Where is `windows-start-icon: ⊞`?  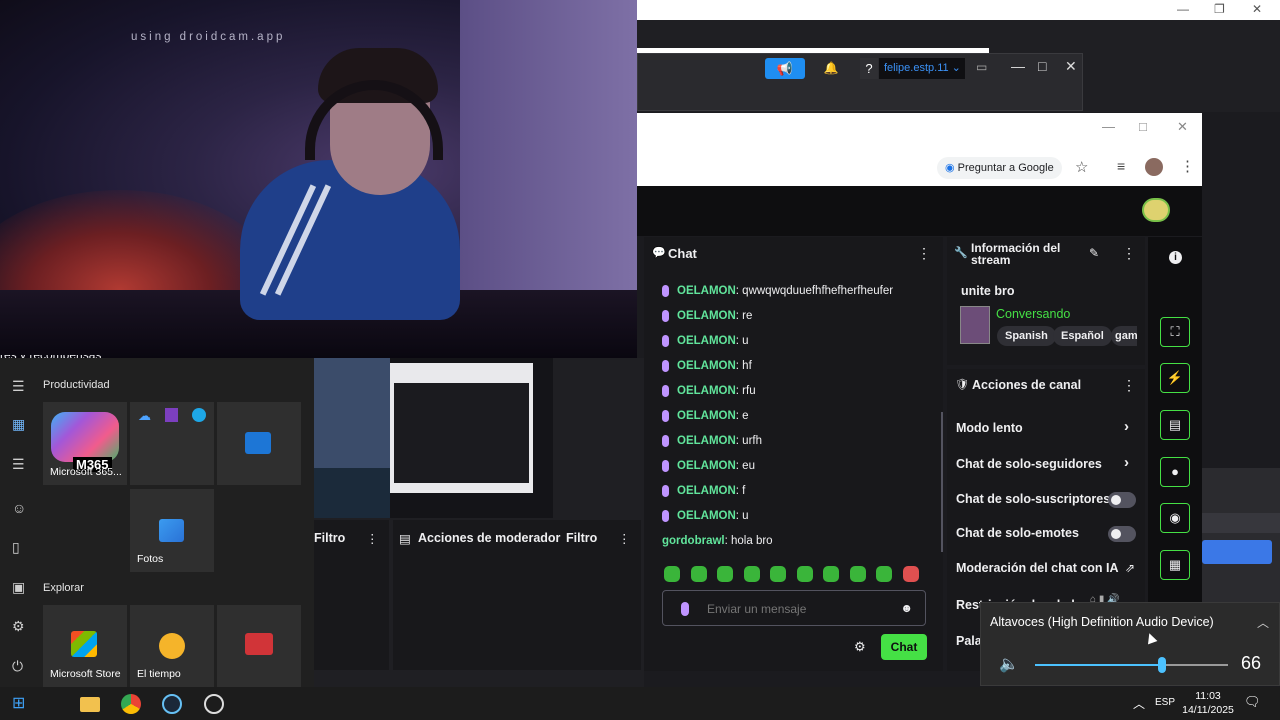 windows-start-icon: ⊞ is located at coordinates (23, 704).